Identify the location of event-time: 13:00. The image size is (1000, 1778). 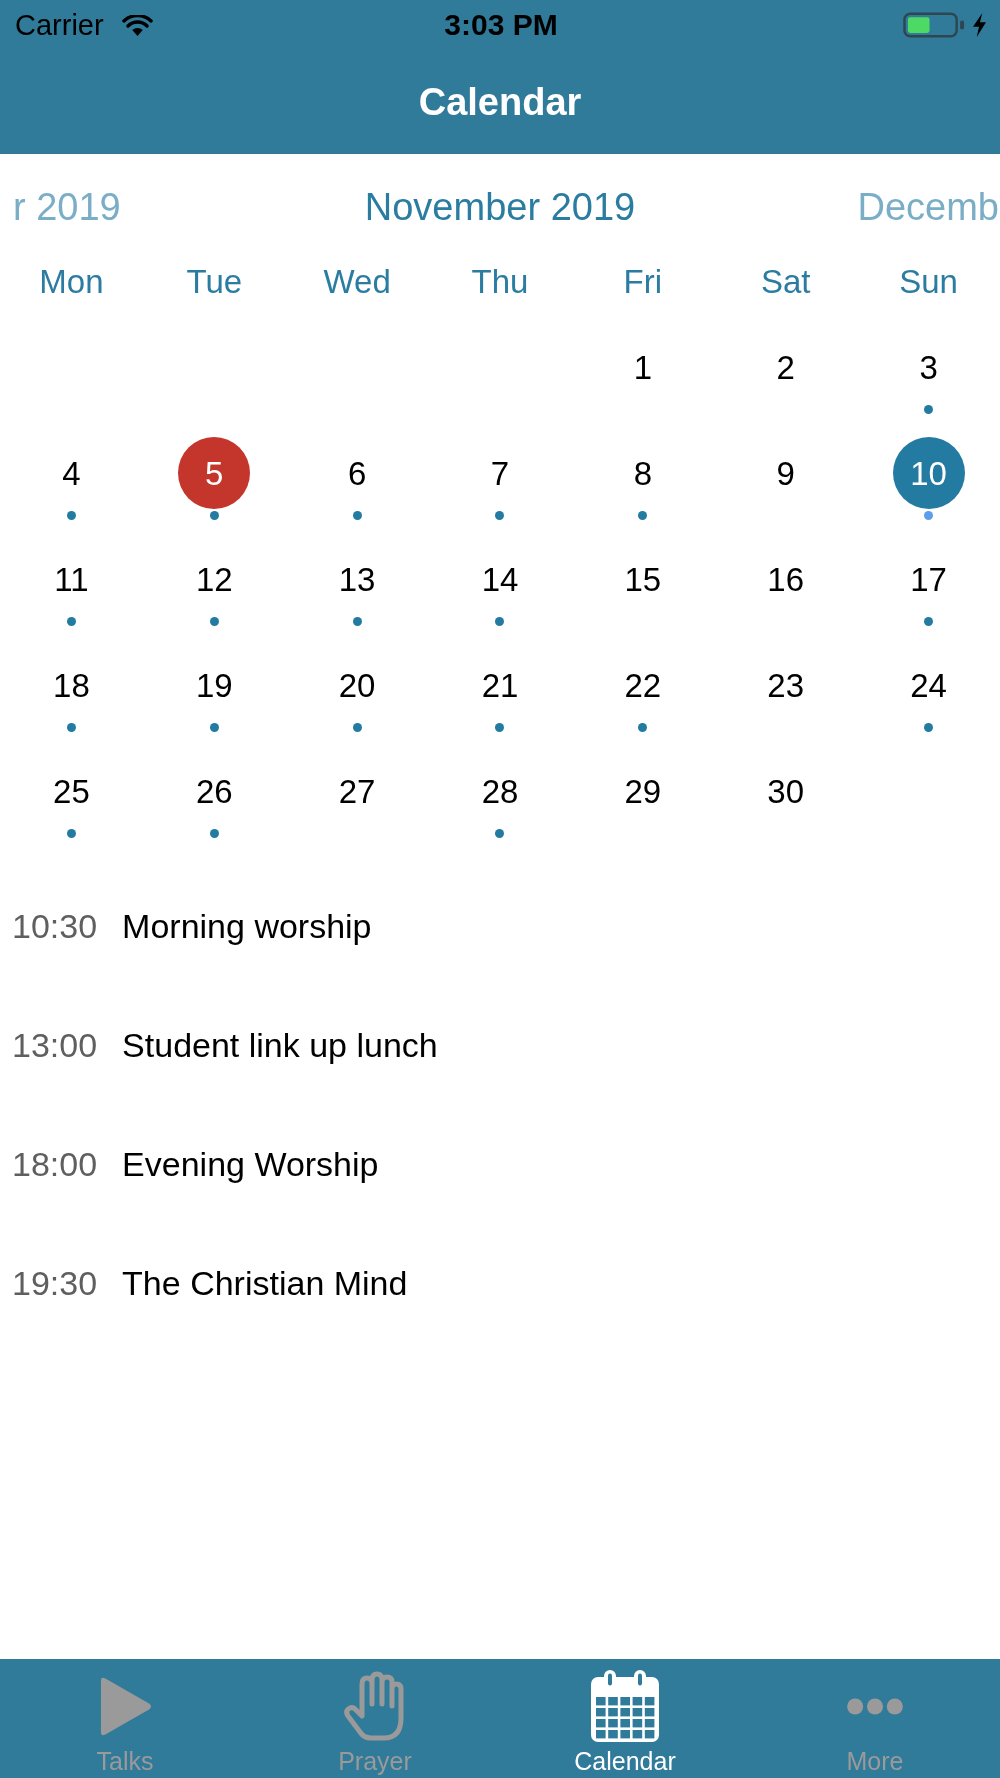
(55, 1044).